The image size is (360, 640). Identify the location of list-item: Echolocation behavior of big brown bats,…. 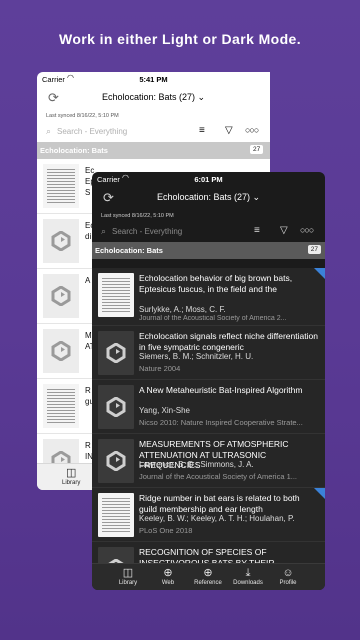
(208, 297).